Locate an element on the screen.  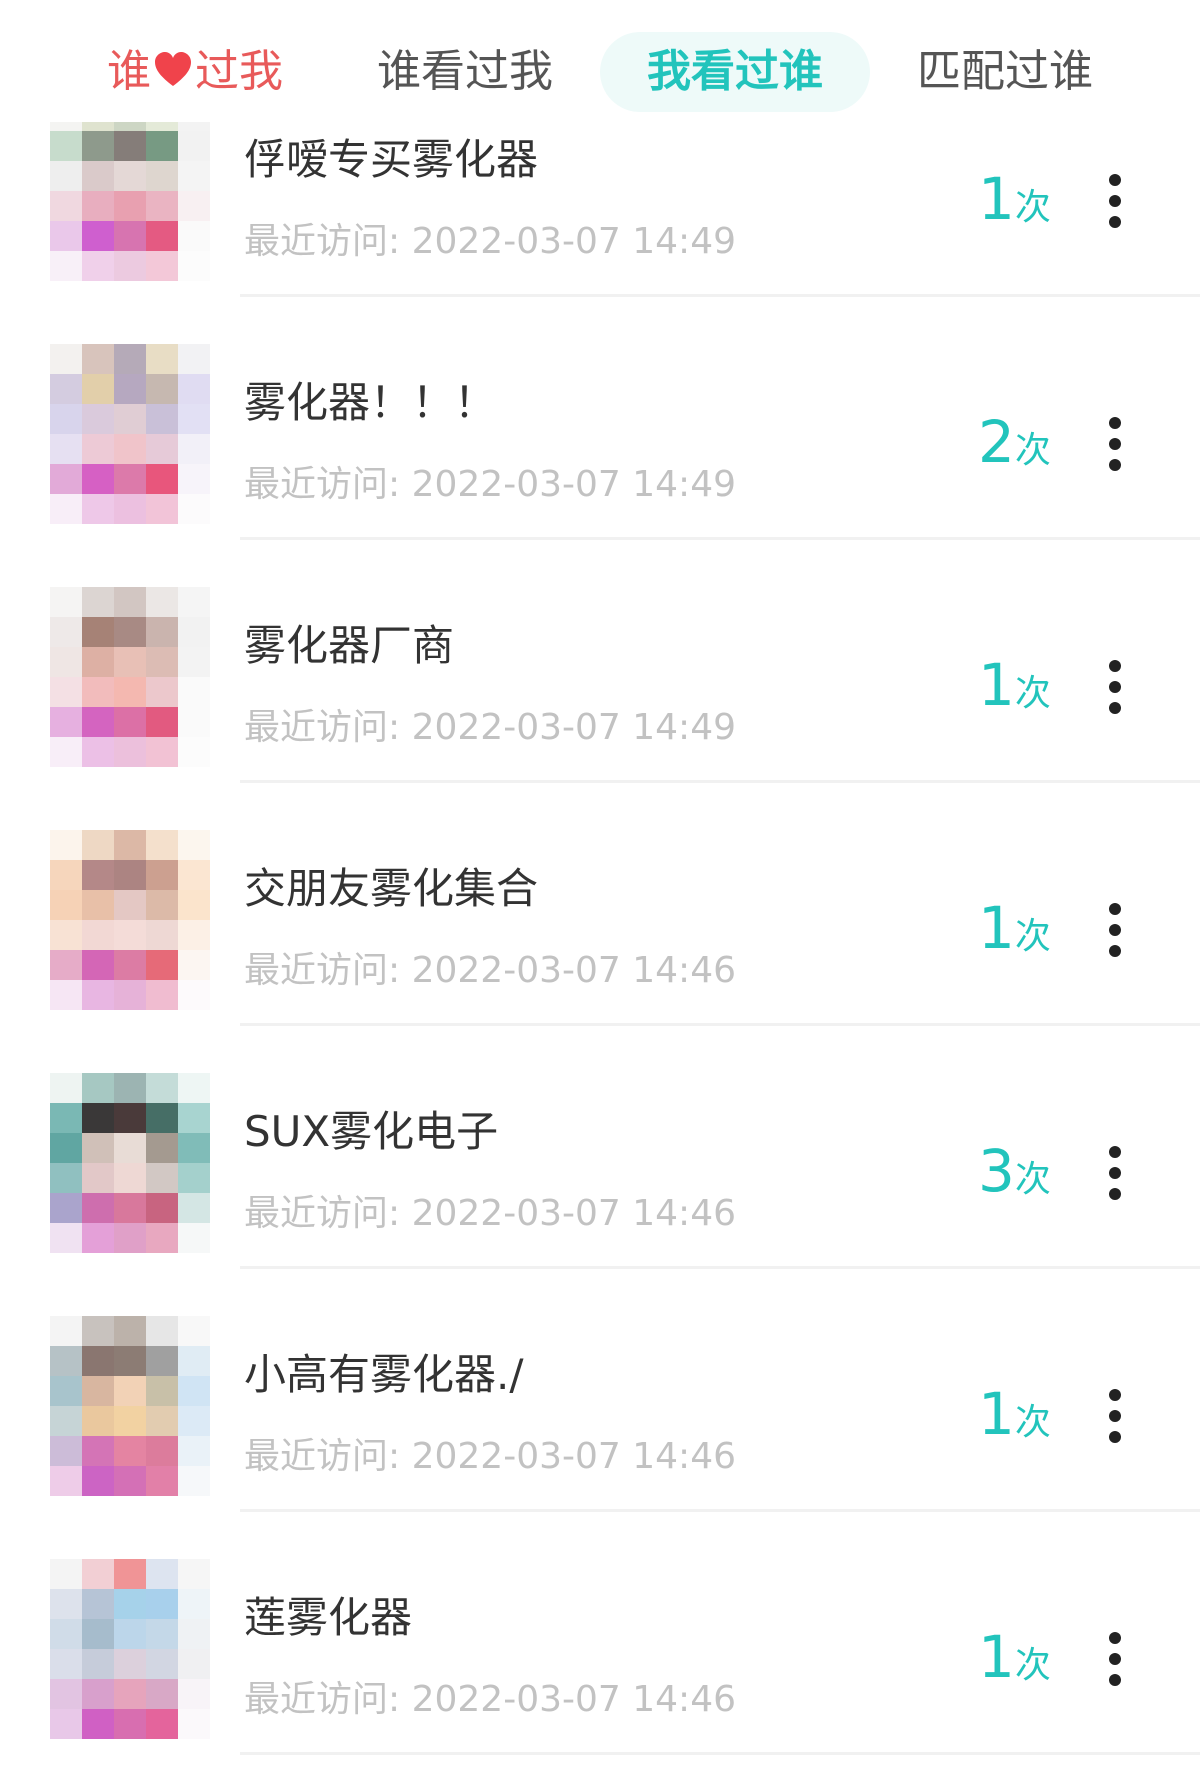
list-item: 小高有雾化器./ 最近访问: 2022-03-07 14:46 1次 is located at coordinates (600, 1390).